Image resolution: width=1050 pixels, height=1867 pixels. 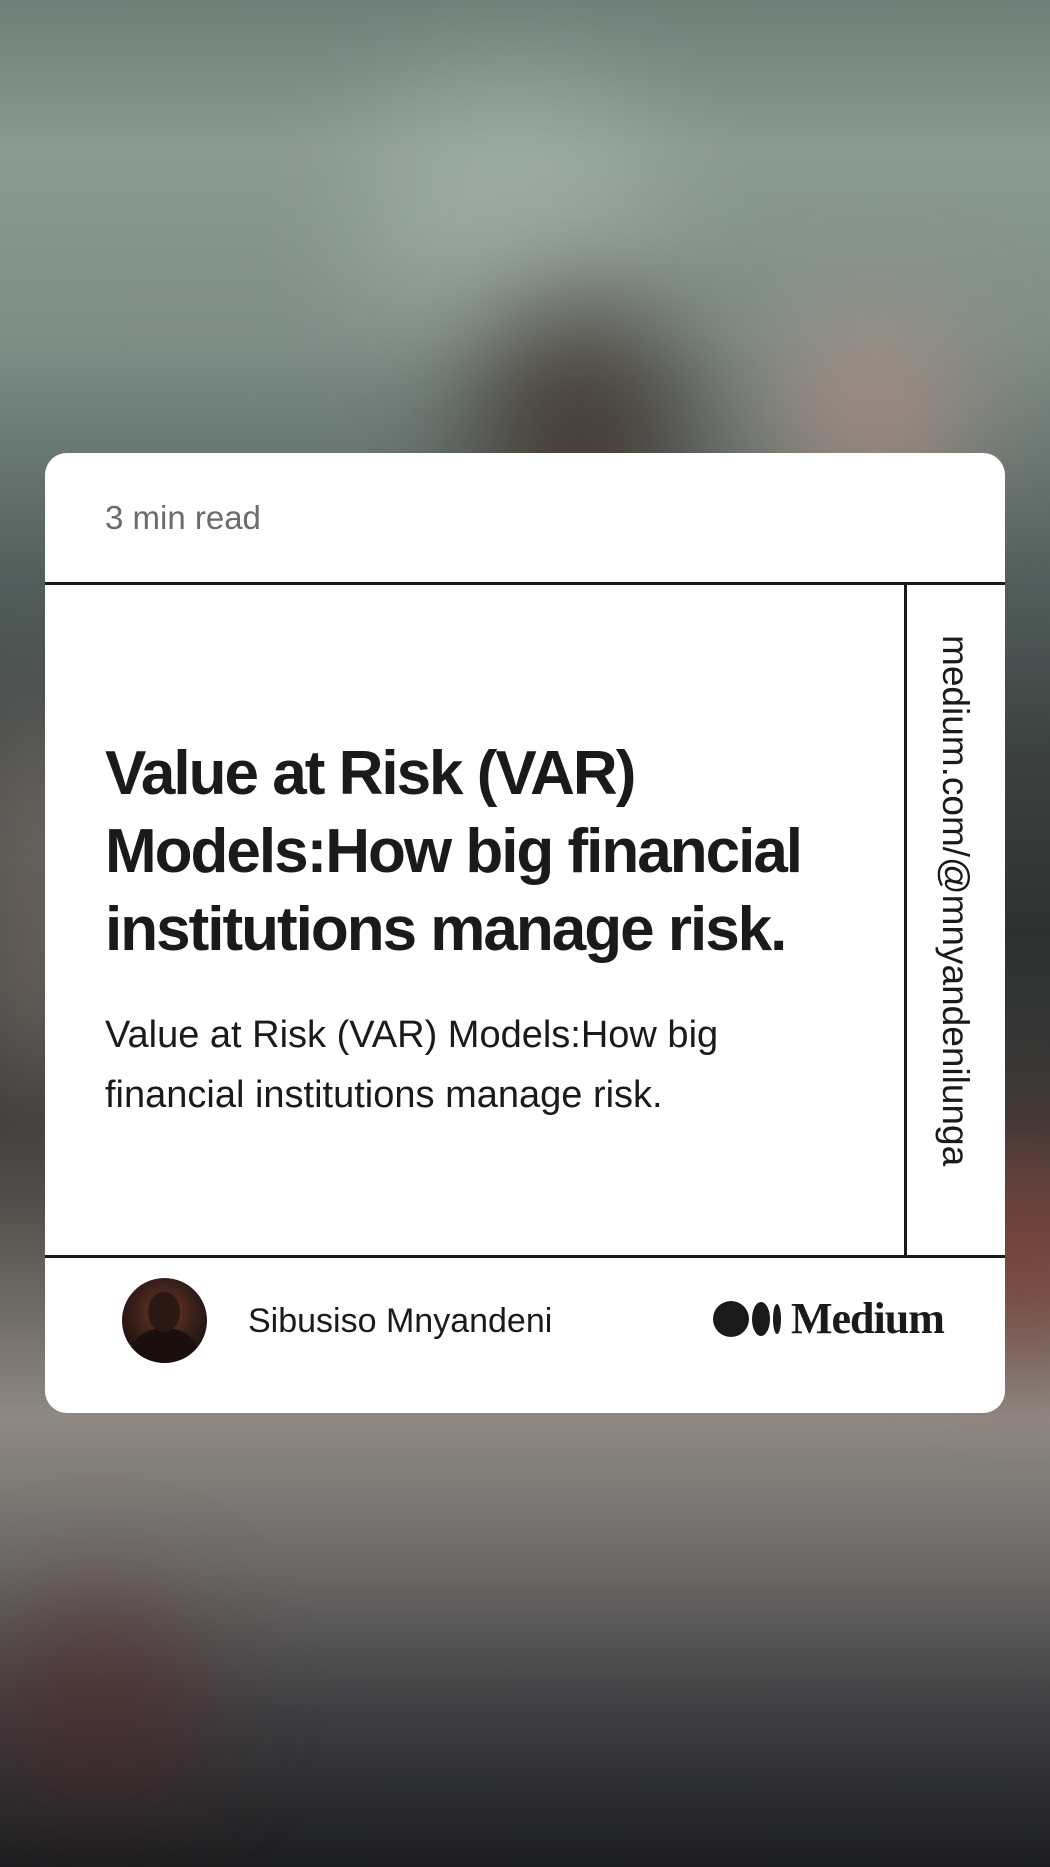 I want to click on card-header: 3 min read, so click(x=525, y=519).